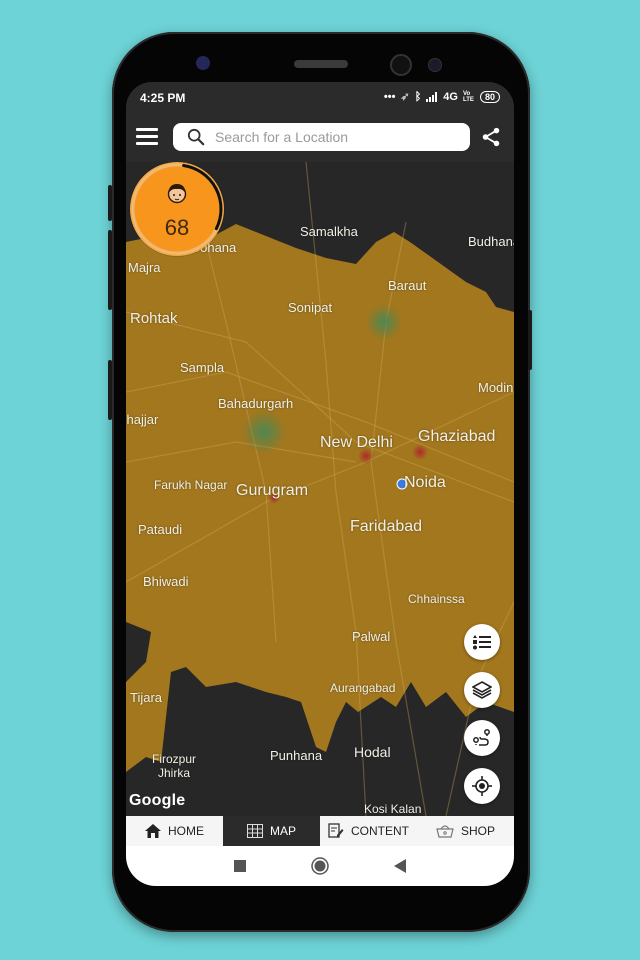 The image size is (640, 960). I want to click on tab-map: MAP, so click(271, 831).